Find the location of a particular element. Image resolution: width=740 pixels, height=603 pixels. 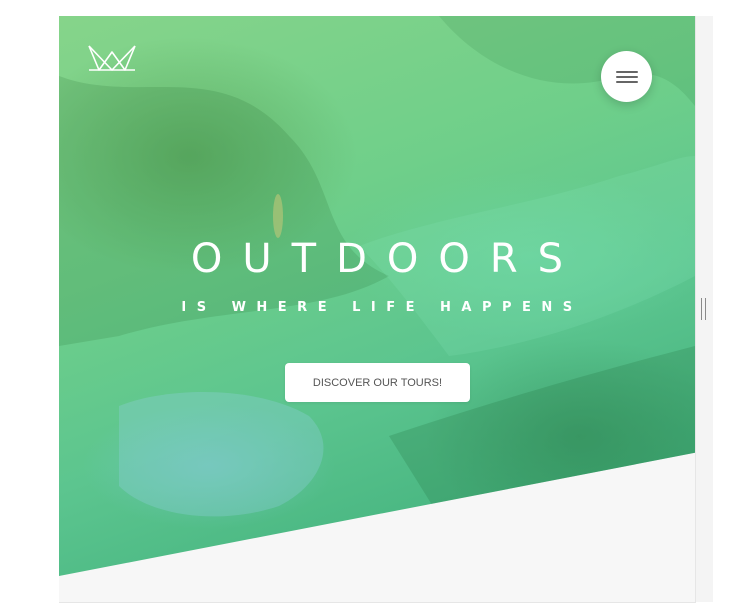

crown-icon is located at coordinates (112, 58).